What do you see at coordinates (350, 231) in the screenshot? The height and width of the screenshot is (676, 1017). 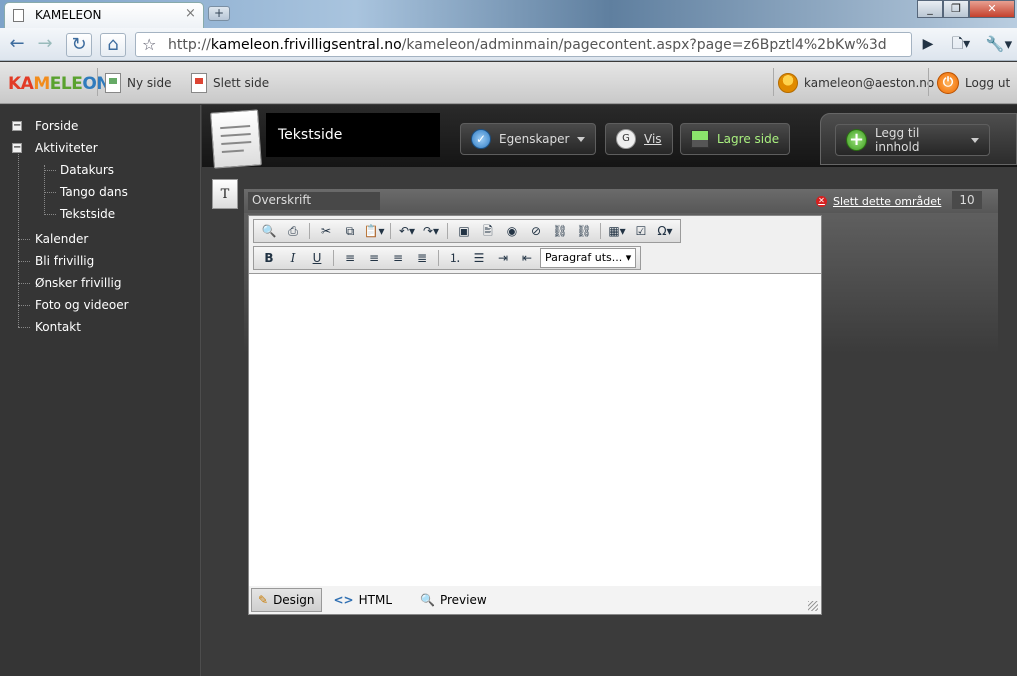 I see `copy-icon: ⧉` at bounding box center [350, 231].